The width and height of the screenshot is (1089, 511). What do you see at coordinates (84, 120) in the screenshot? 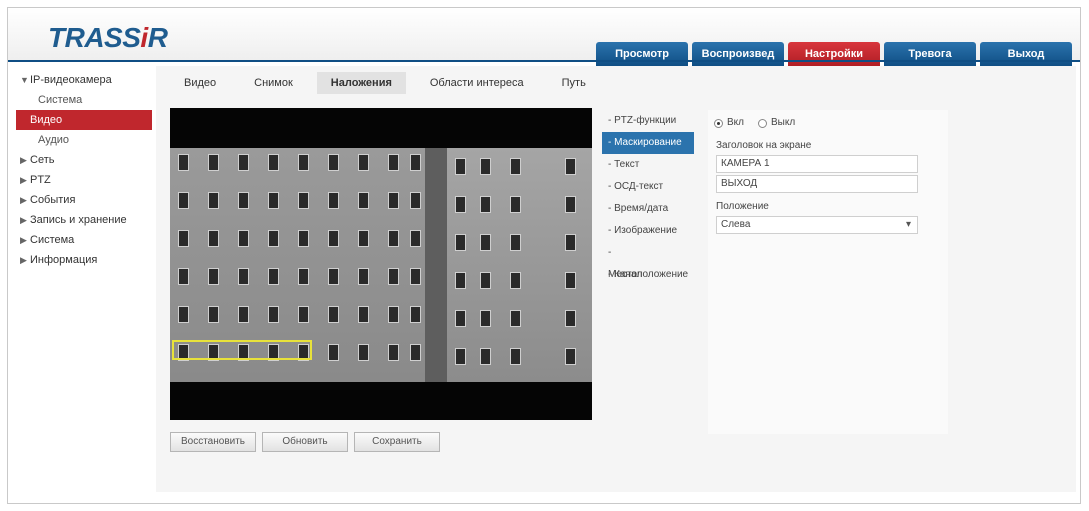
I see `sidebar-item-video: Видео` at bounding box center [84, 120].